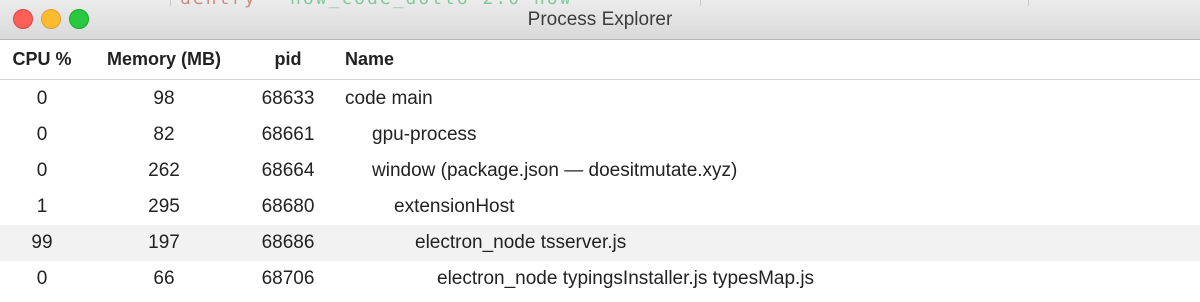  What do you see at coordinates (164, 98) in the screenshot?
I see `memory-cell: 98` at bounding box center [164, 98].